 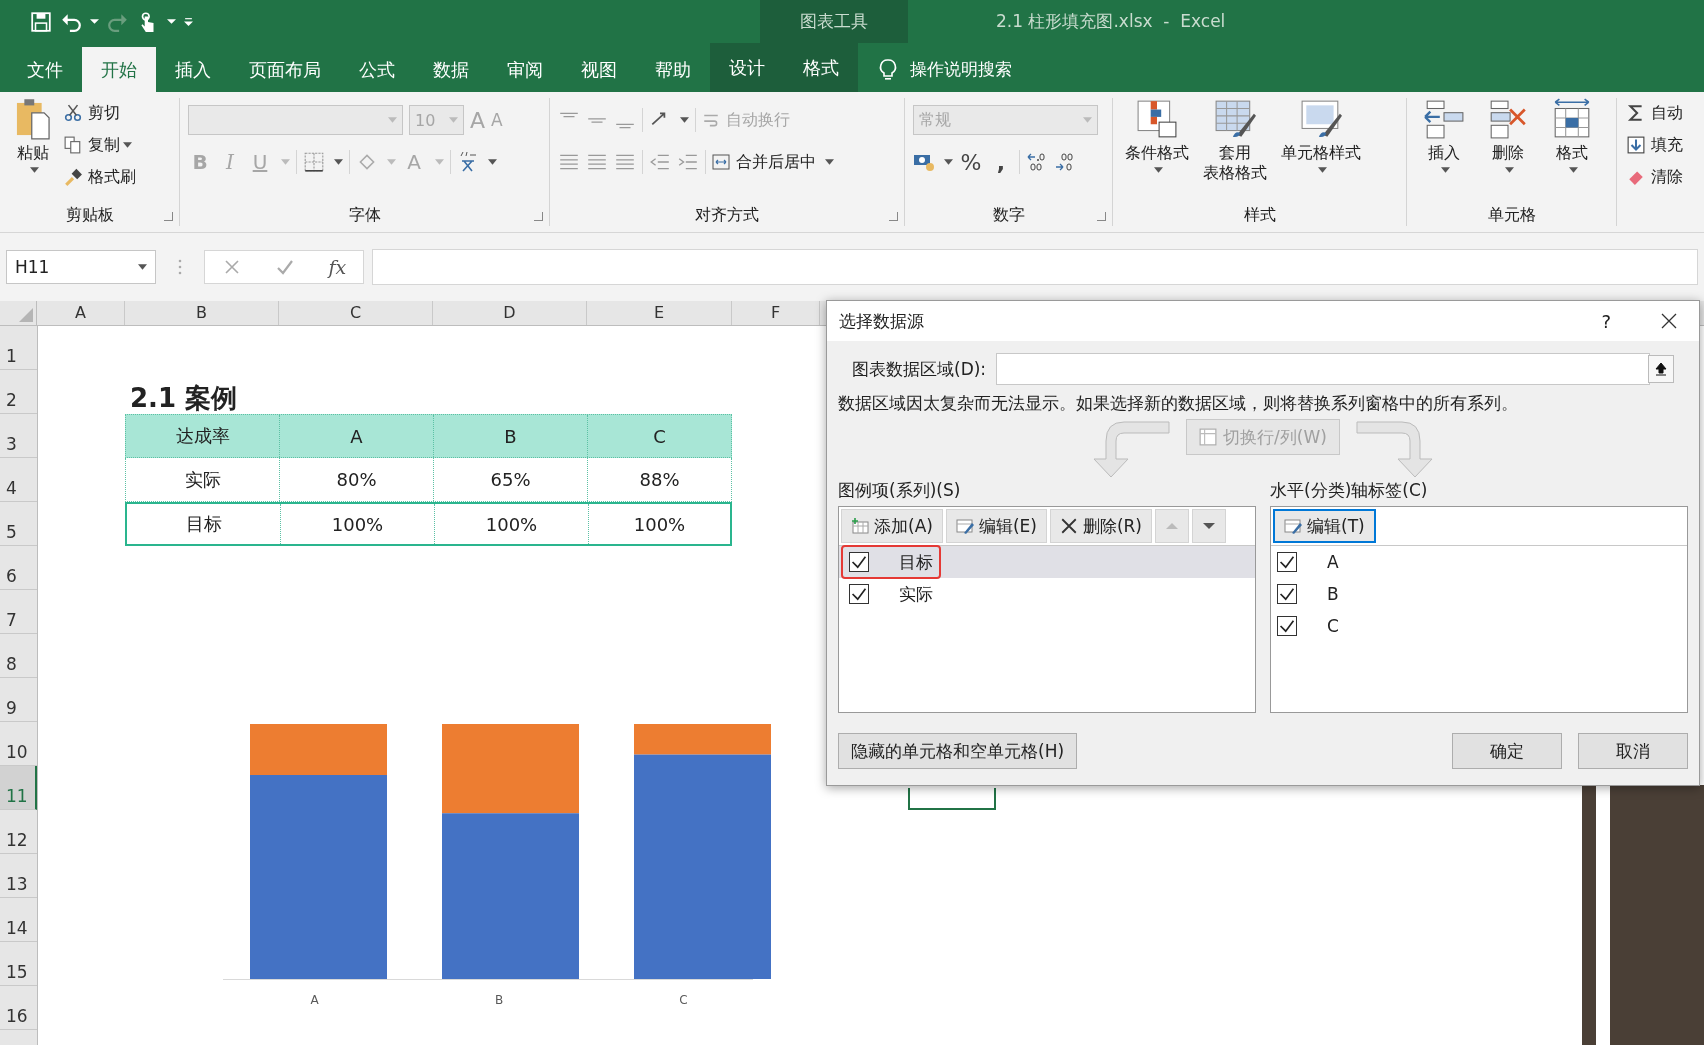 I want to click on tell-me-search: 操作说明搜索, so click(x=961, y=69).